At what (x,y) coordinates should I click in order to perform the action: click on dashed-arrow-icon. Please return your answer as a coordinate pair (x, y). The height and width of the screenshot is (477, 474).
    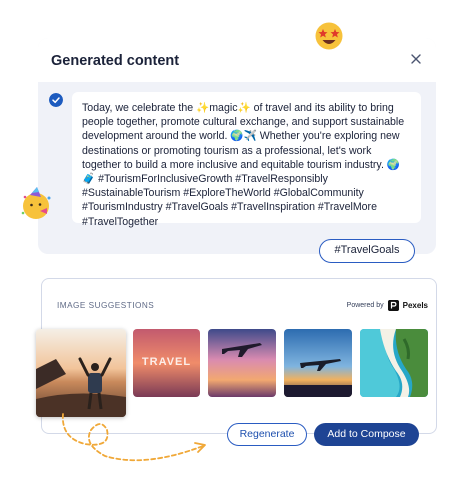
    Looking at the image, I should click on (134, 437).